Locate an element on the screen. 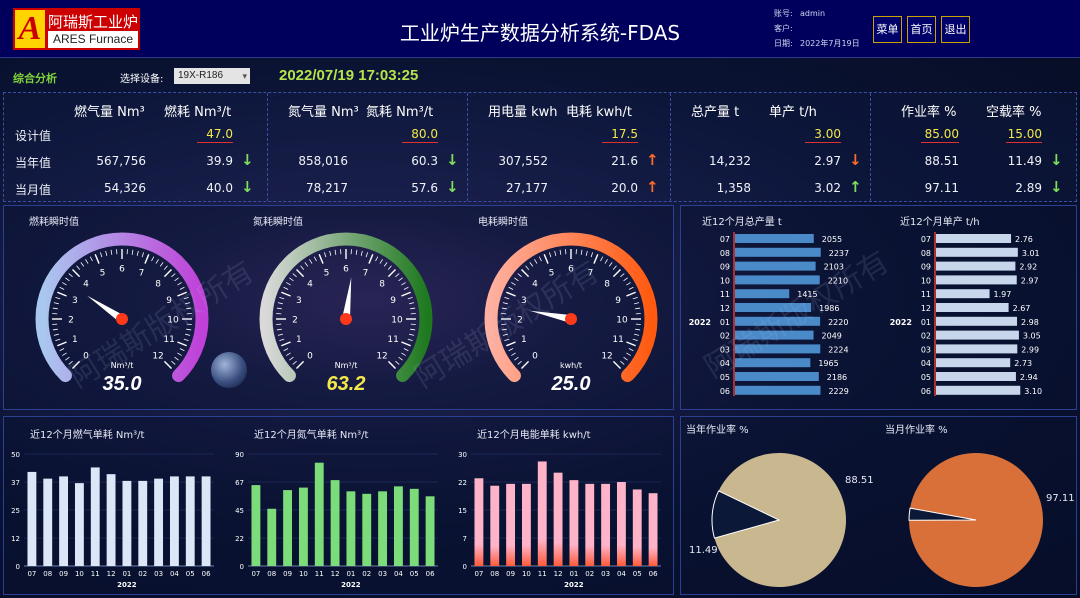 This screenshot has height=598, width=1080. gauge-tick-label: 8 is located at coordinates (158, 284).